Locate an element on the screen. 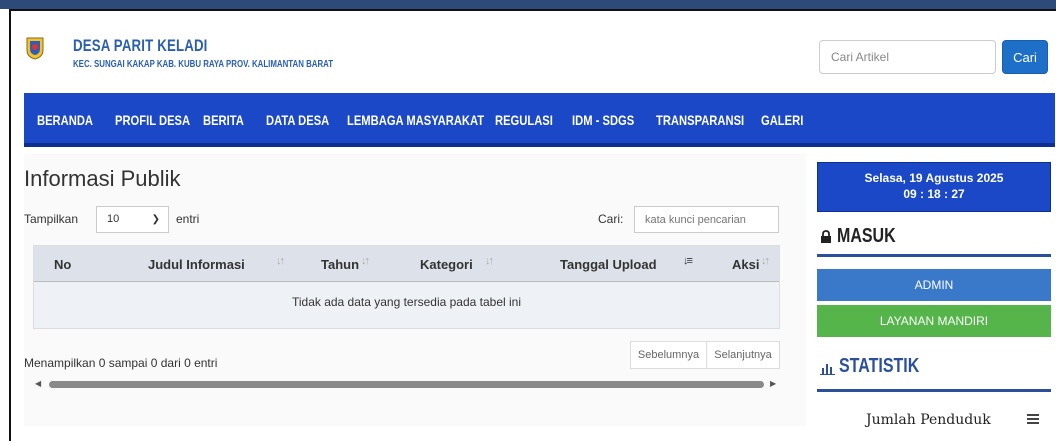 This screenshot has width=1056, height=444. scroll-left-icon: ◀ is located at coordinates (38, 383).